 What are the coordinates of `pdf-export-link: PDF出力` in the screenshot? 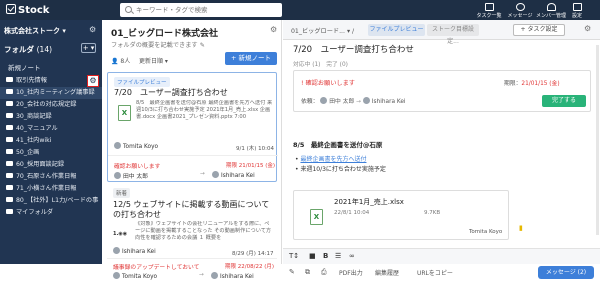 It's located at (351, 272).